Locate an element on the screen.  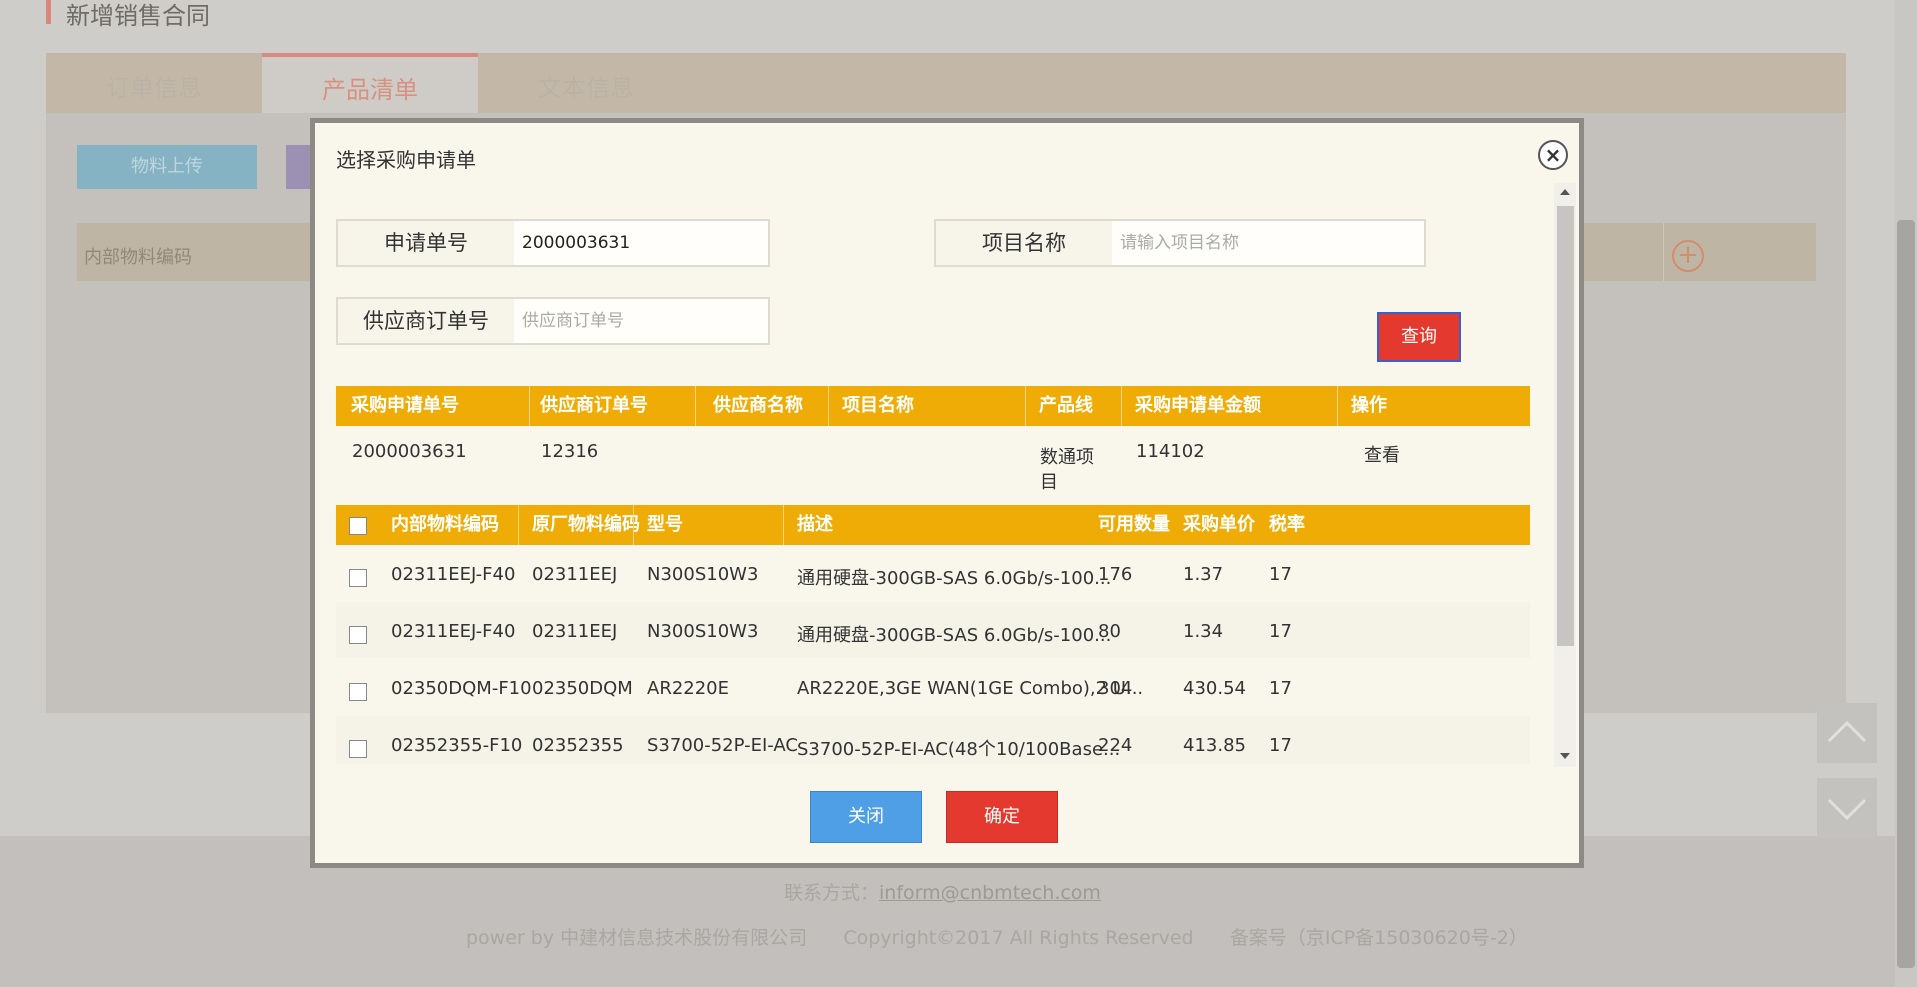
scroll-up-arrow-icon is located at coordinates (1565, 192).